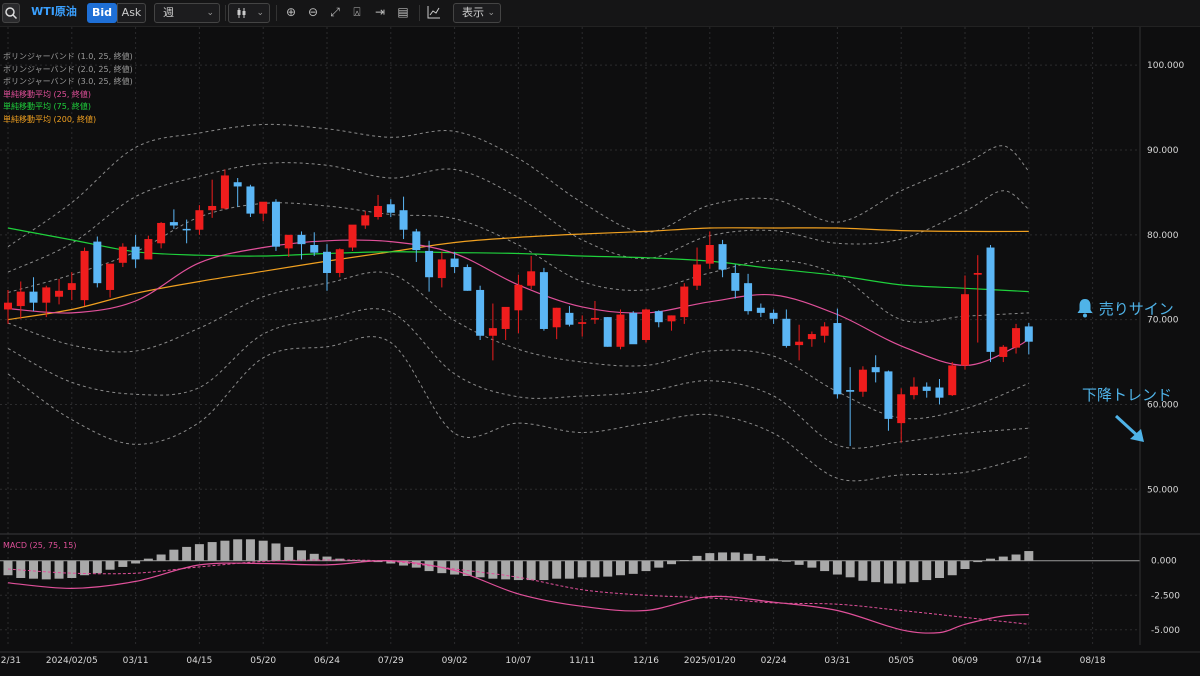 Image resolution: width=1200 pixels, height=676 pixels. What do you see at coordinates (187, 13) in the screenshot?
I see `interval-select: 週 ⌄` at bounding box center [187, 13].